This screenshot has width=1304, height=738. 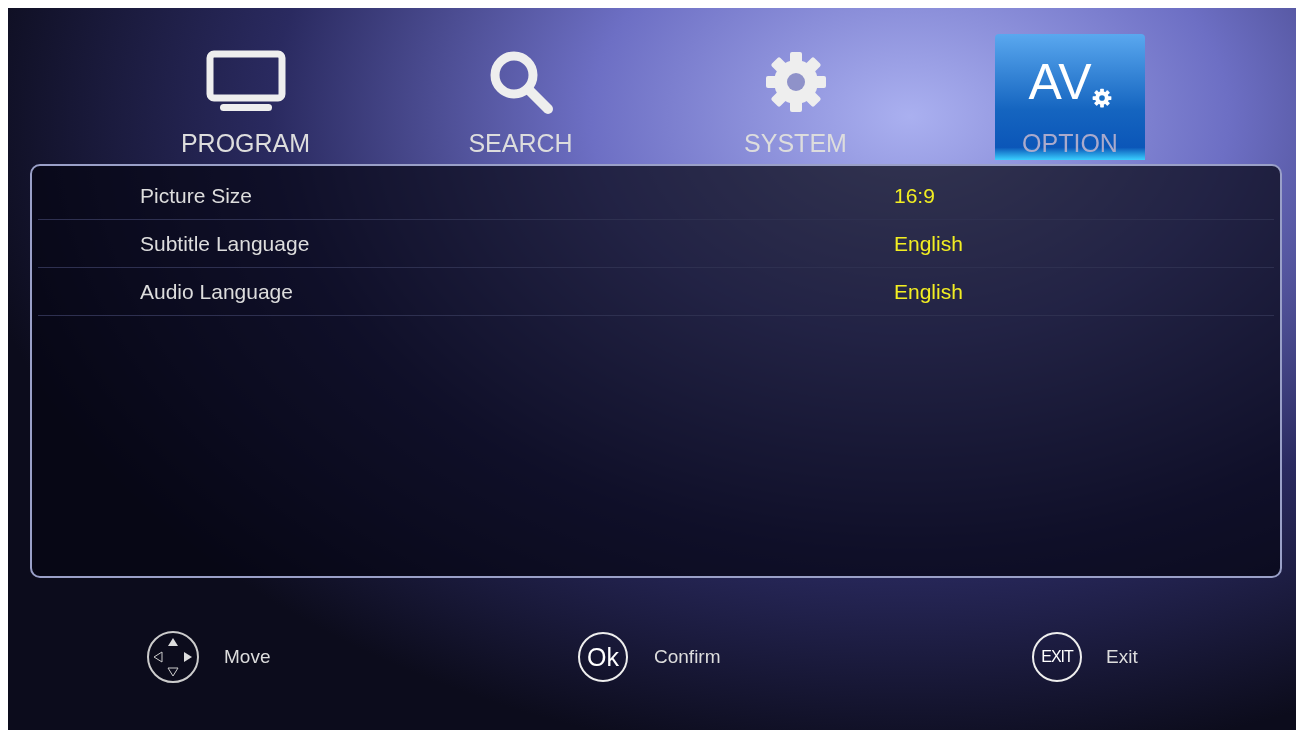 I want to click on key-hint-label: Exit, so click(x=1122, y=657).